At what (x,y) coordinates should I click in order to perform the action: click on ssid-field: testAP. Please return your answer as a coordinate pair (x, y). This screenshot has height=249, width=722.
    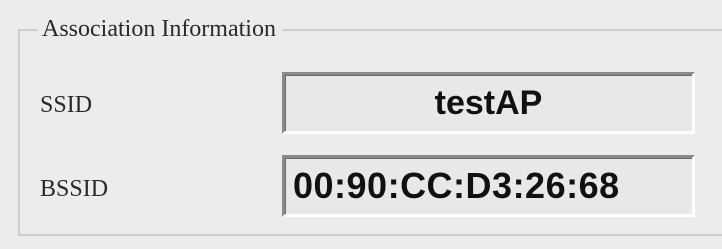
    Looking at the image, I should click on (488, 103).